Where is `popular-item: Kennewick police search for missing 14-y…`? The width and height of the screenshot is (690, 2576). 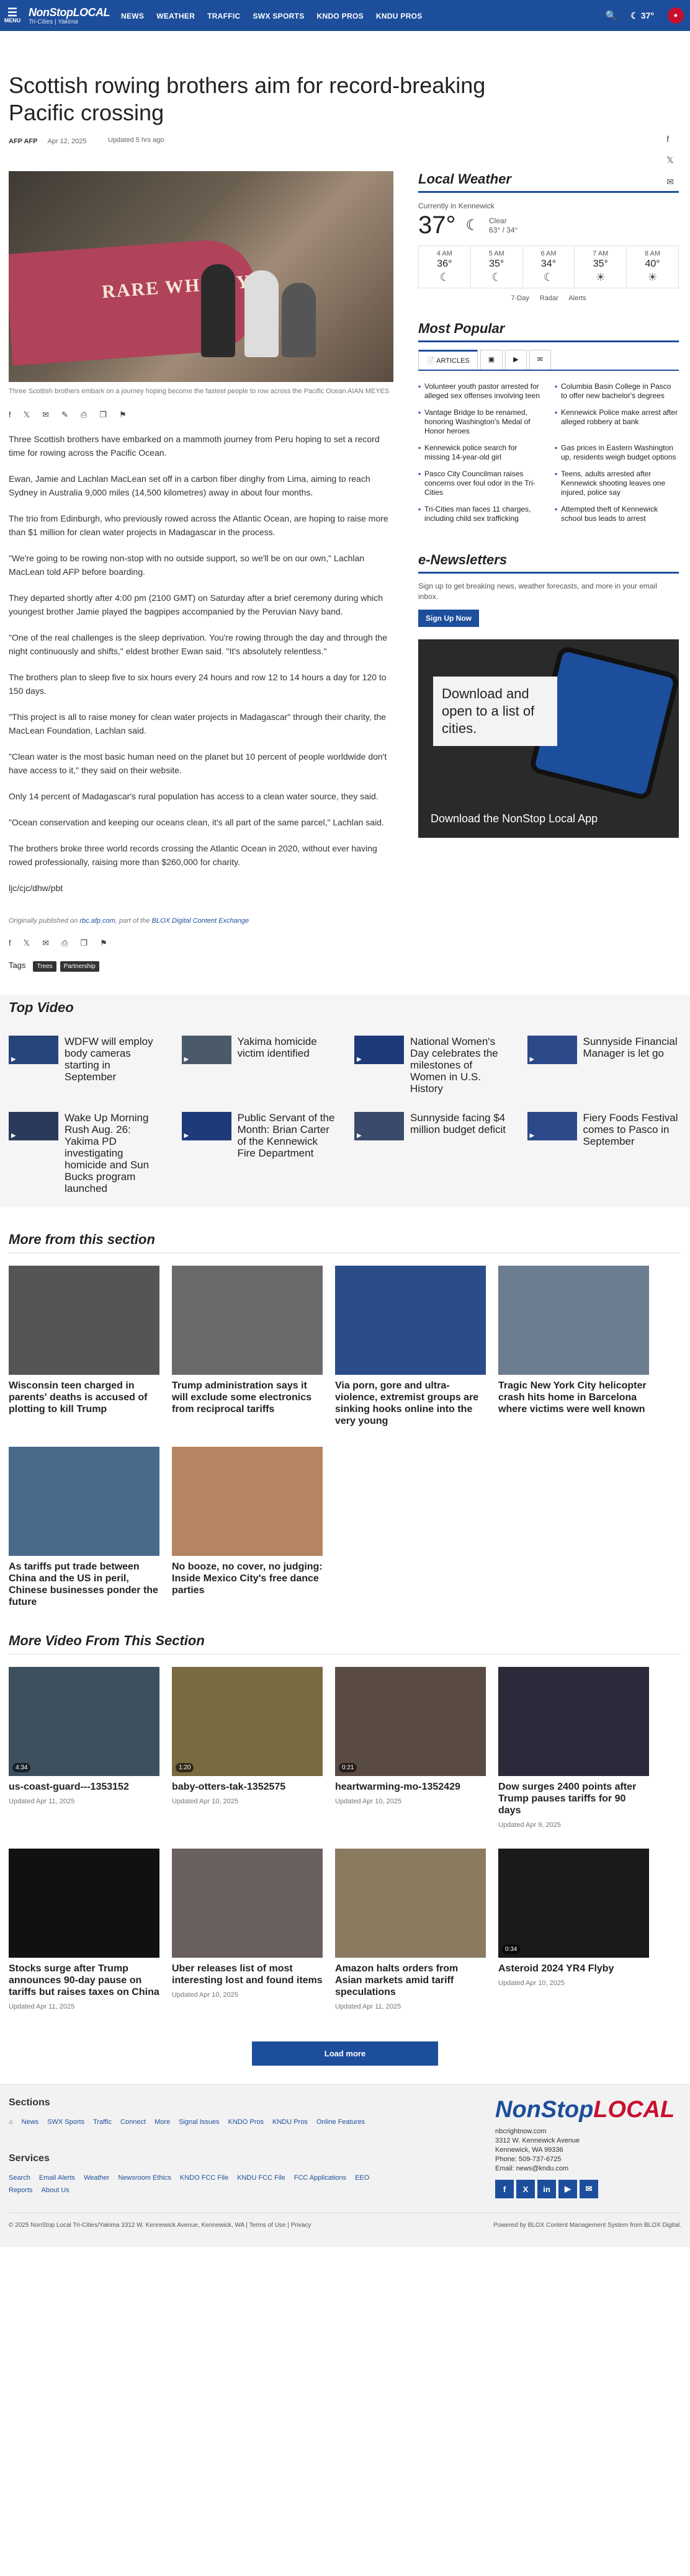 popular-item: Kennewick police search for missing 14-y… is located at coordinates (480, 453).